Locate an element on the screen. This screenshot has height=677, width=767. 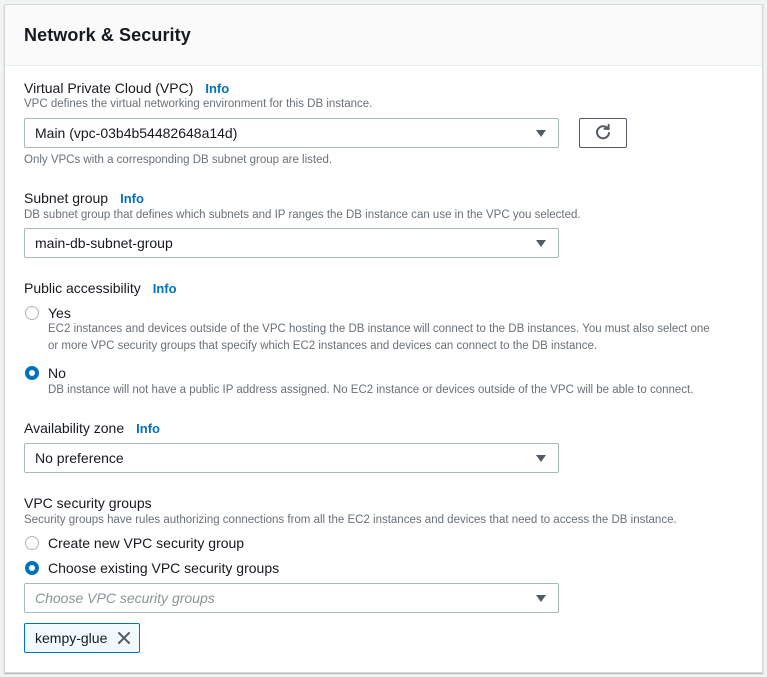
choose-existing-sg-radio is located at coordinates (32, 568).